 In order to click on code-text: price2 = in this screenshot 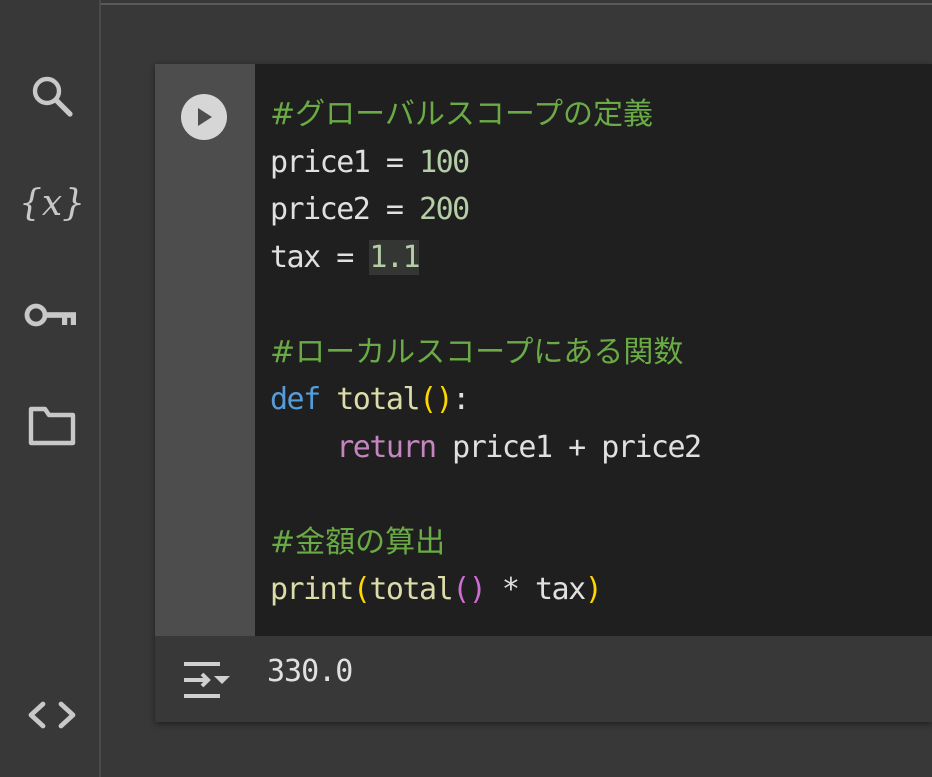, I will do `click(345, 209)`.